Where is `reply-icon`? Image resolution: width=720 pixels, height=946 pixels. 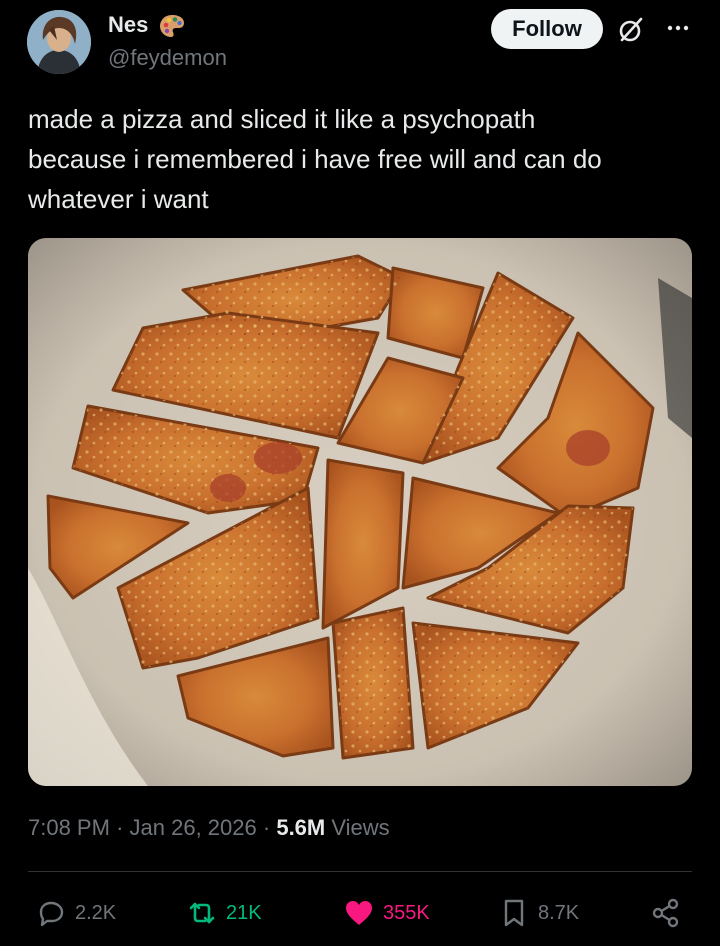
reply-icon is located at coordinates (51, 914).